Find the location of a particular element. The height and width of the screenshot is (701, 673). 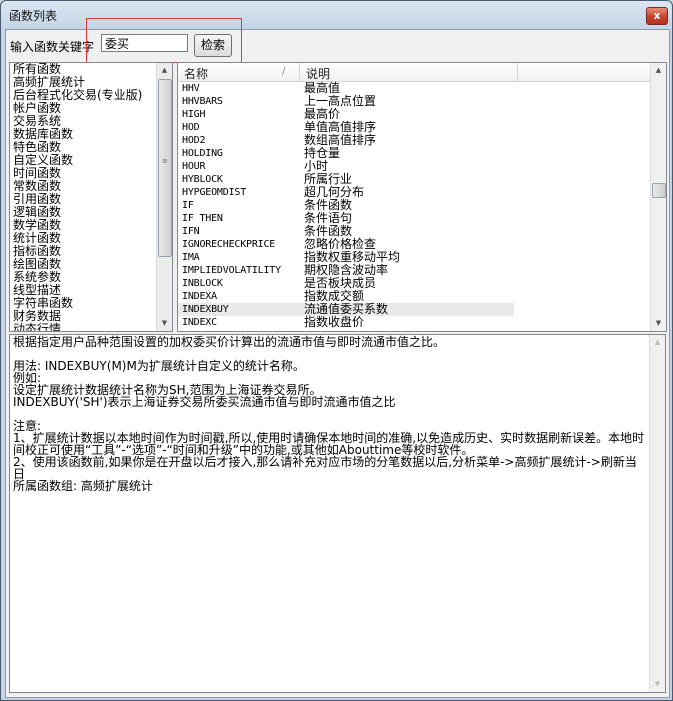

function-name: IMA is located at coordinates (191, 257).